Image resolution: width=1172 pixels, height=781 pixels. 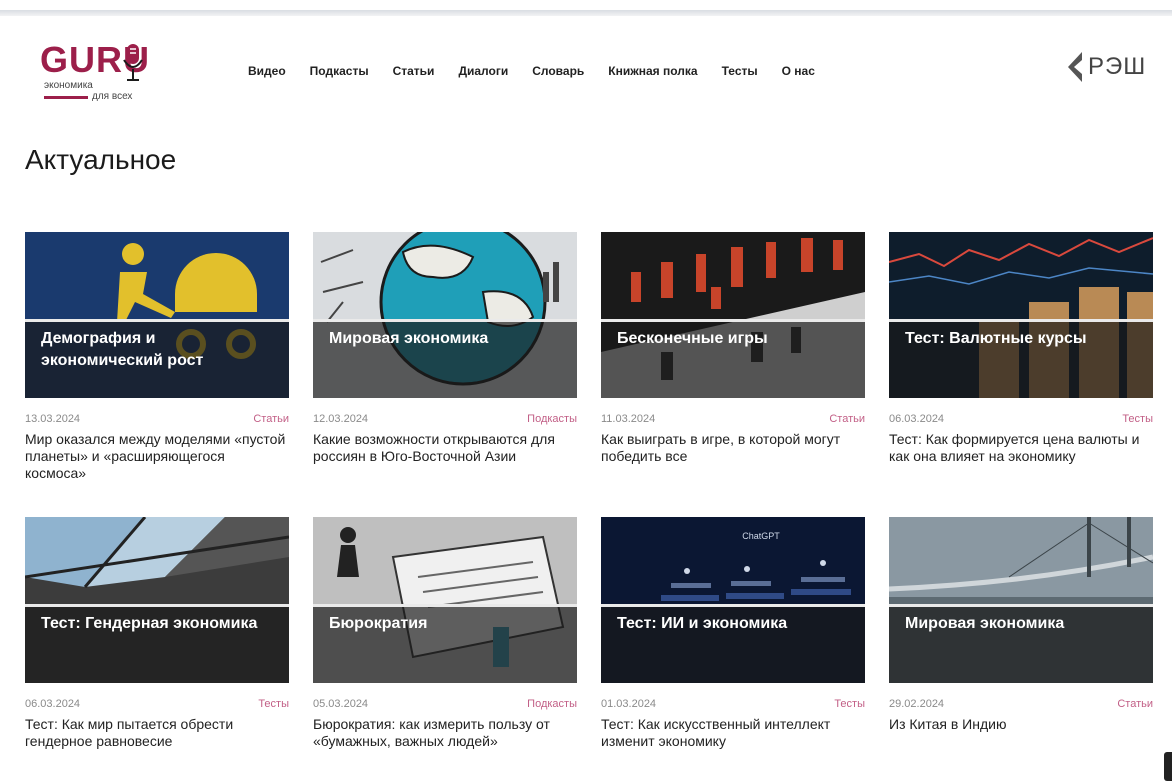 I want to click on card-title: Демография и экономический рост, so click(x=122, y=349).